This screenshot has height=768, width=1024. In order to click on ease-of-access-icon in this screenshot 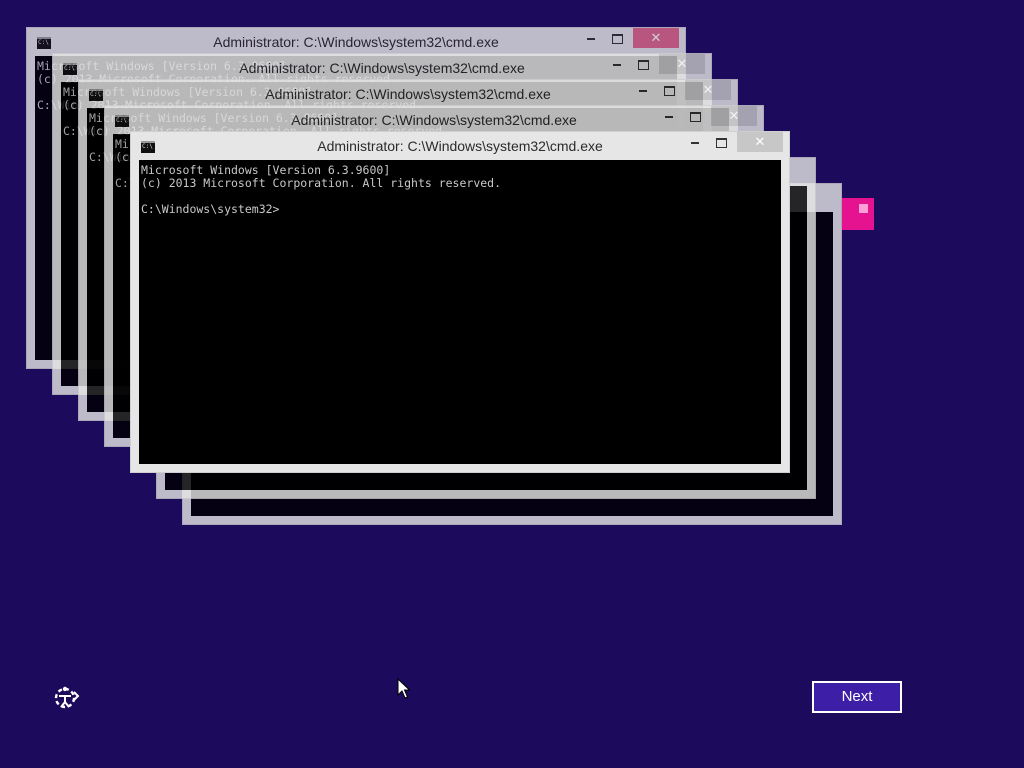, I will do `click(67, 697)`.